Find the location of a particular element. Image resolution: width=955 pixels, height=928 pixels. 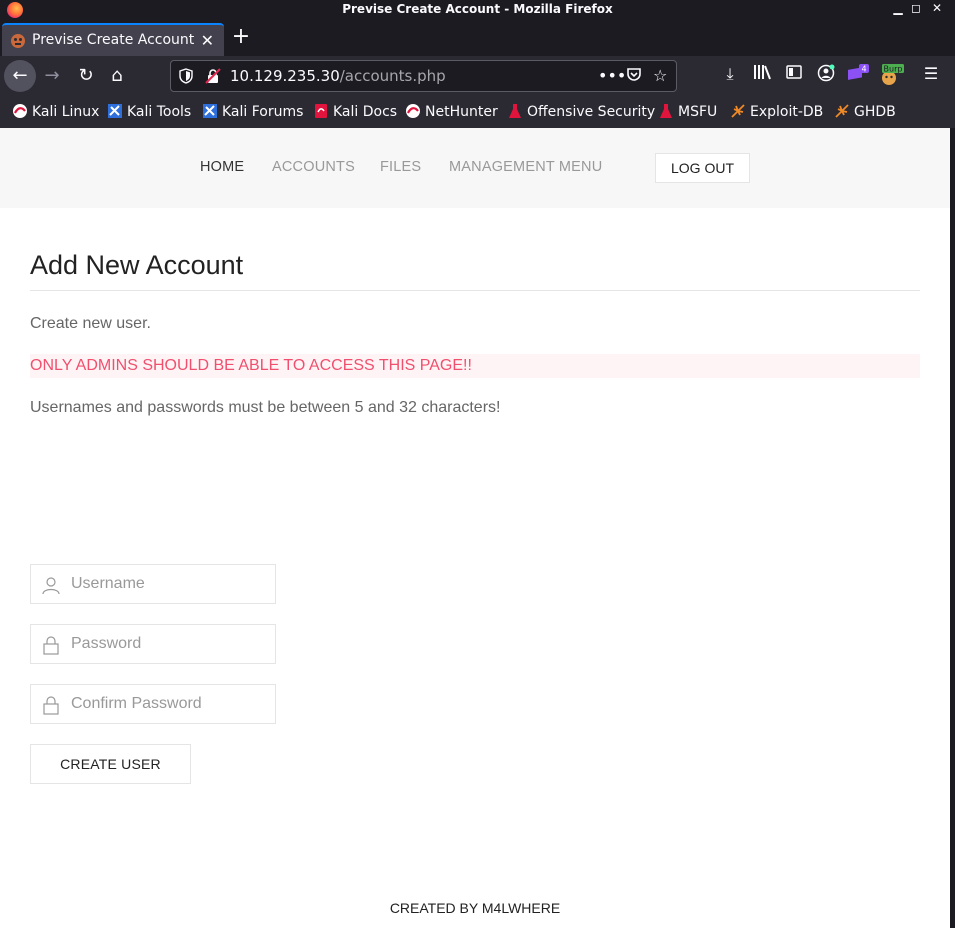

close-window-icon: ✕ is located at coordinates (937, 8).